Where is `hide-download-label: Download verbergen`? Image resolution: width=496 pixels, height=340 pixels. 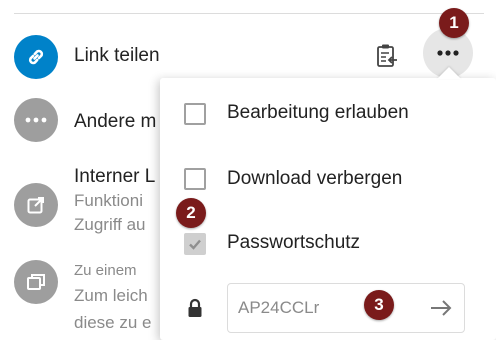
hide-download-label: Download verbergen is located at coordinates (314, 179).